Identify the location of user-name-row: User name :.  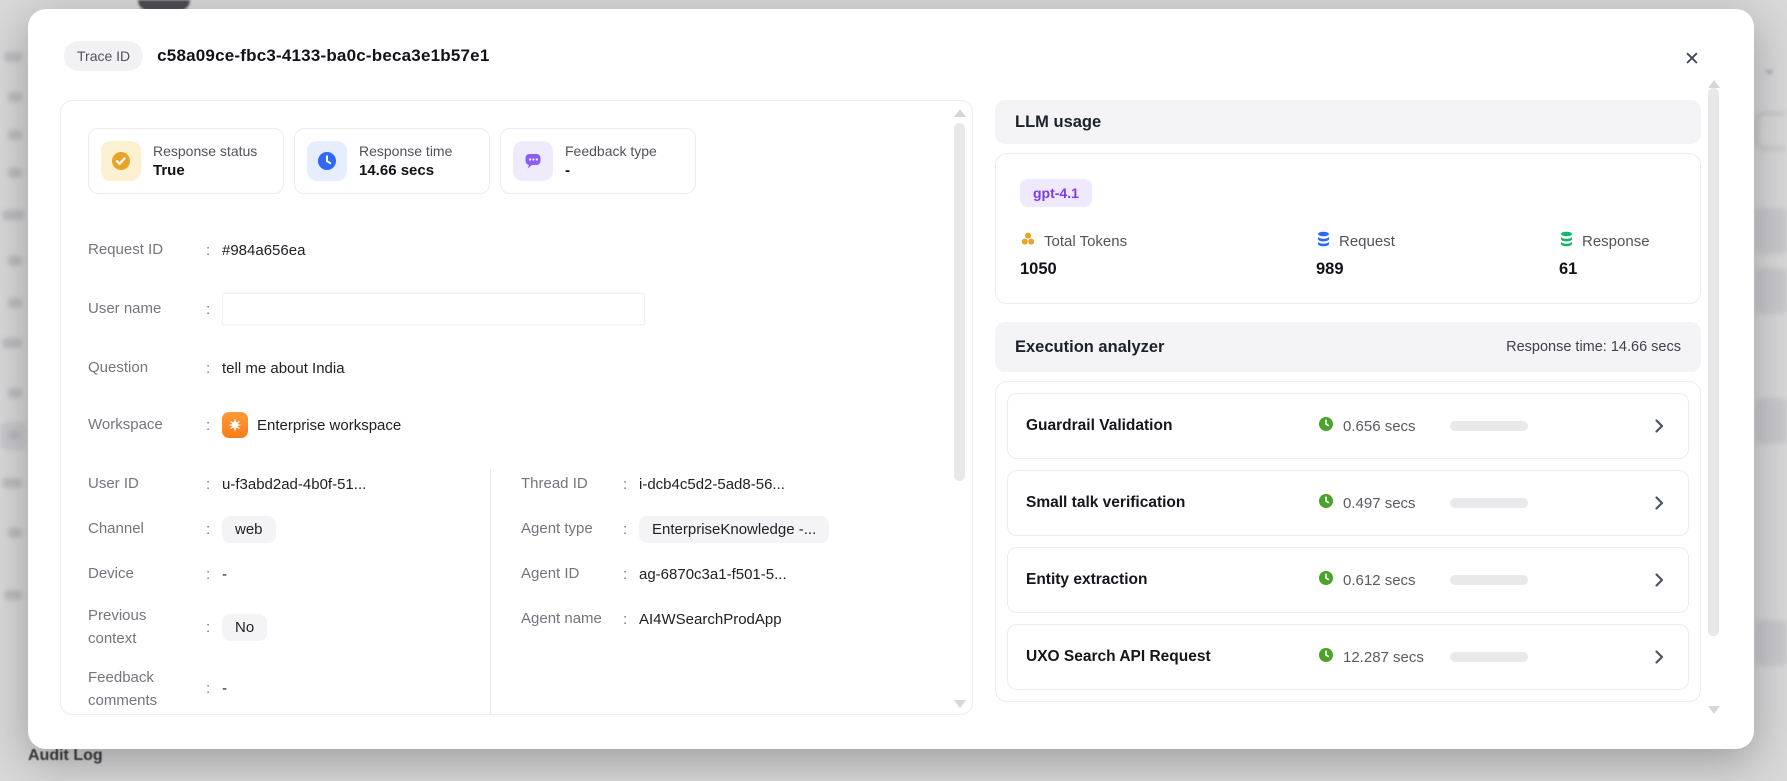
(510, 309).